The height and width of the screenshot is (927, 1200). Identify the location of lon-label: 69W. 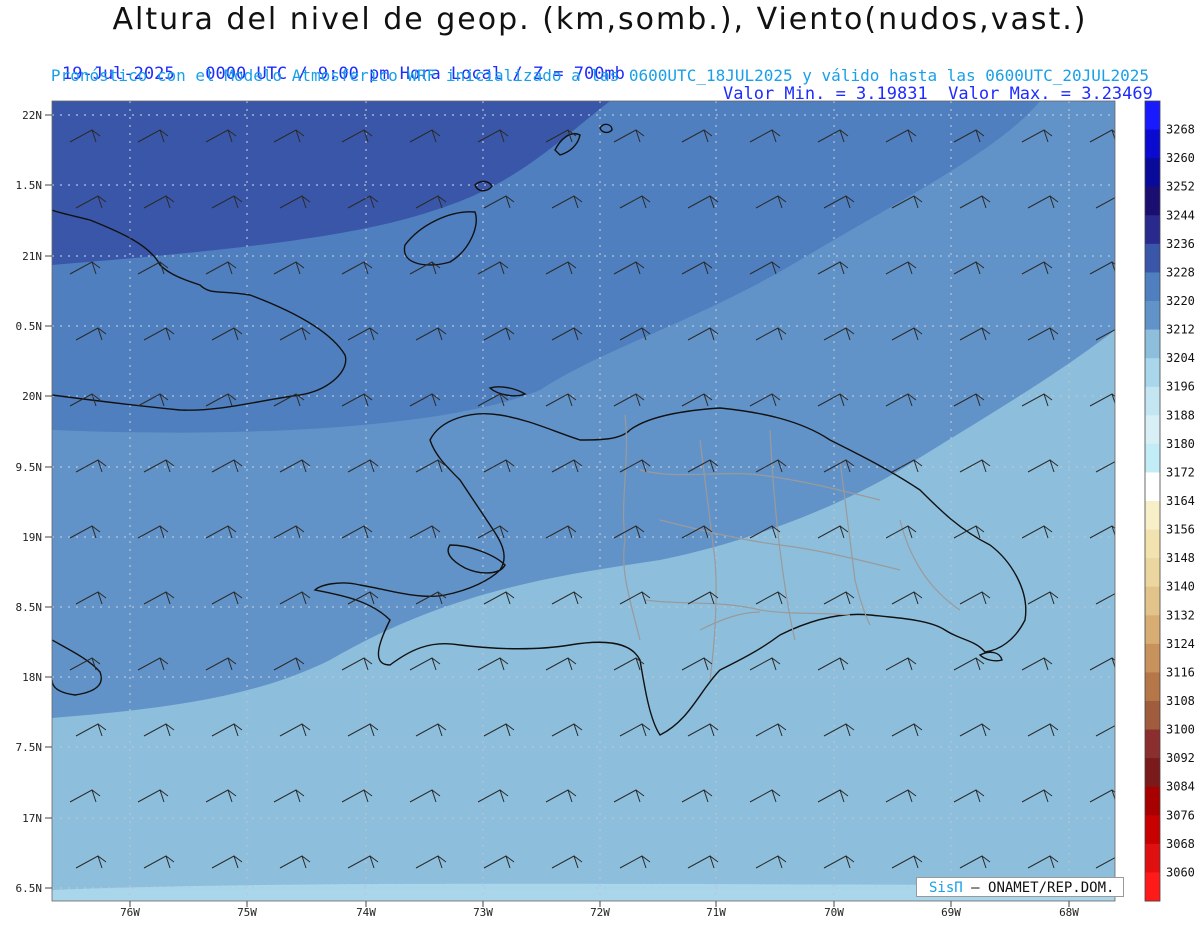
(951, 912).